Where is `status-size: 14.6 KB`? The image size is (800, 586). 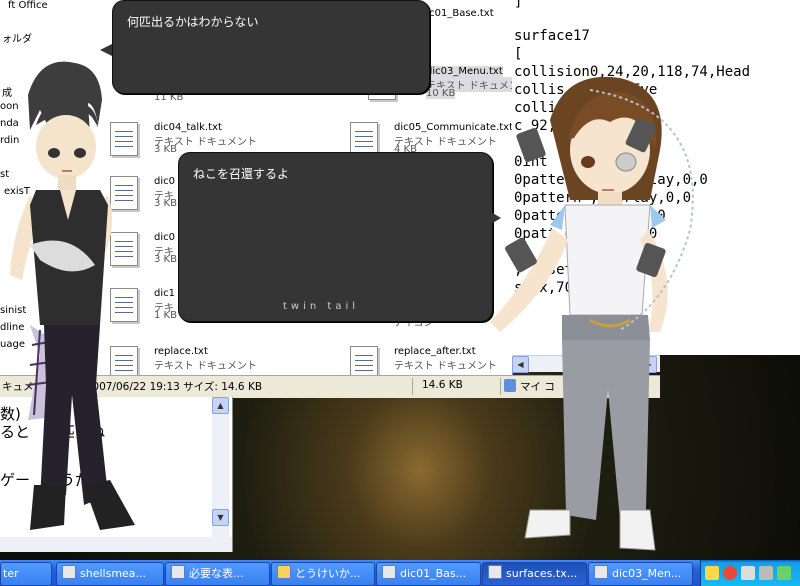 status-size: 14.6 KB is located at coordinates (442, 385).